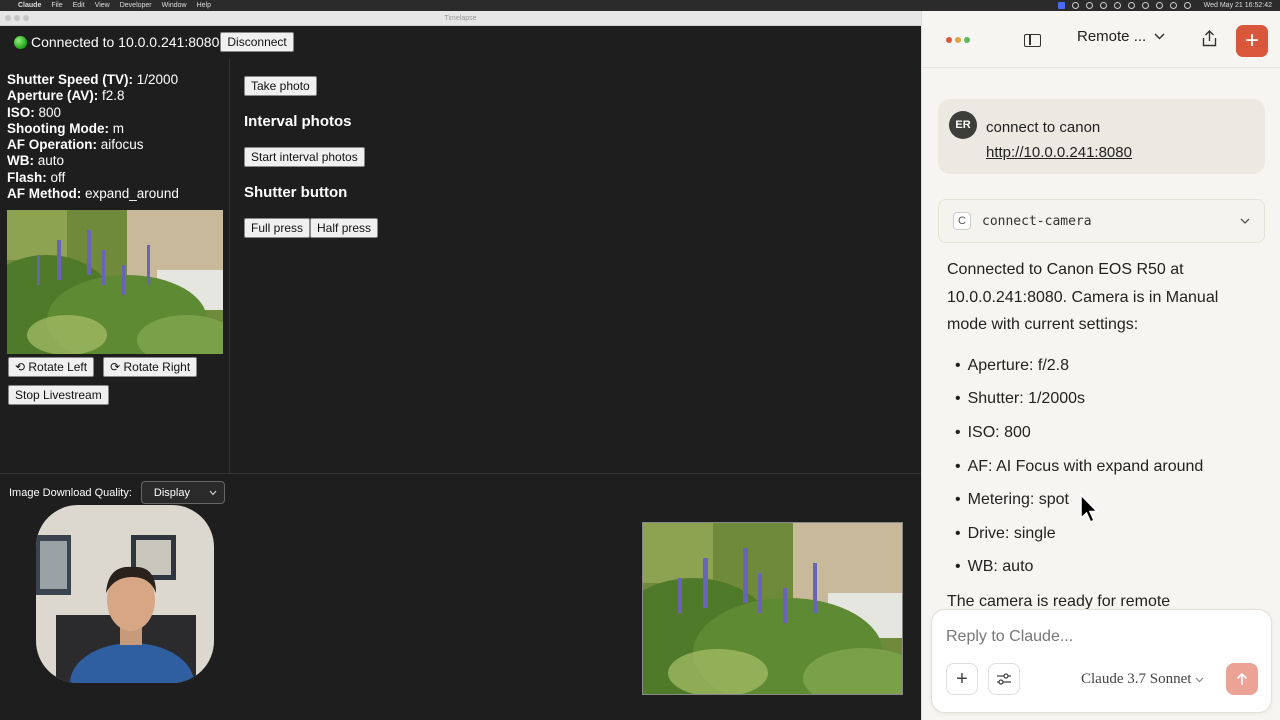 Image resolution: width=1280 pixels, height=720 pixels. I want to click on battery-icon, so click(1159, 5).